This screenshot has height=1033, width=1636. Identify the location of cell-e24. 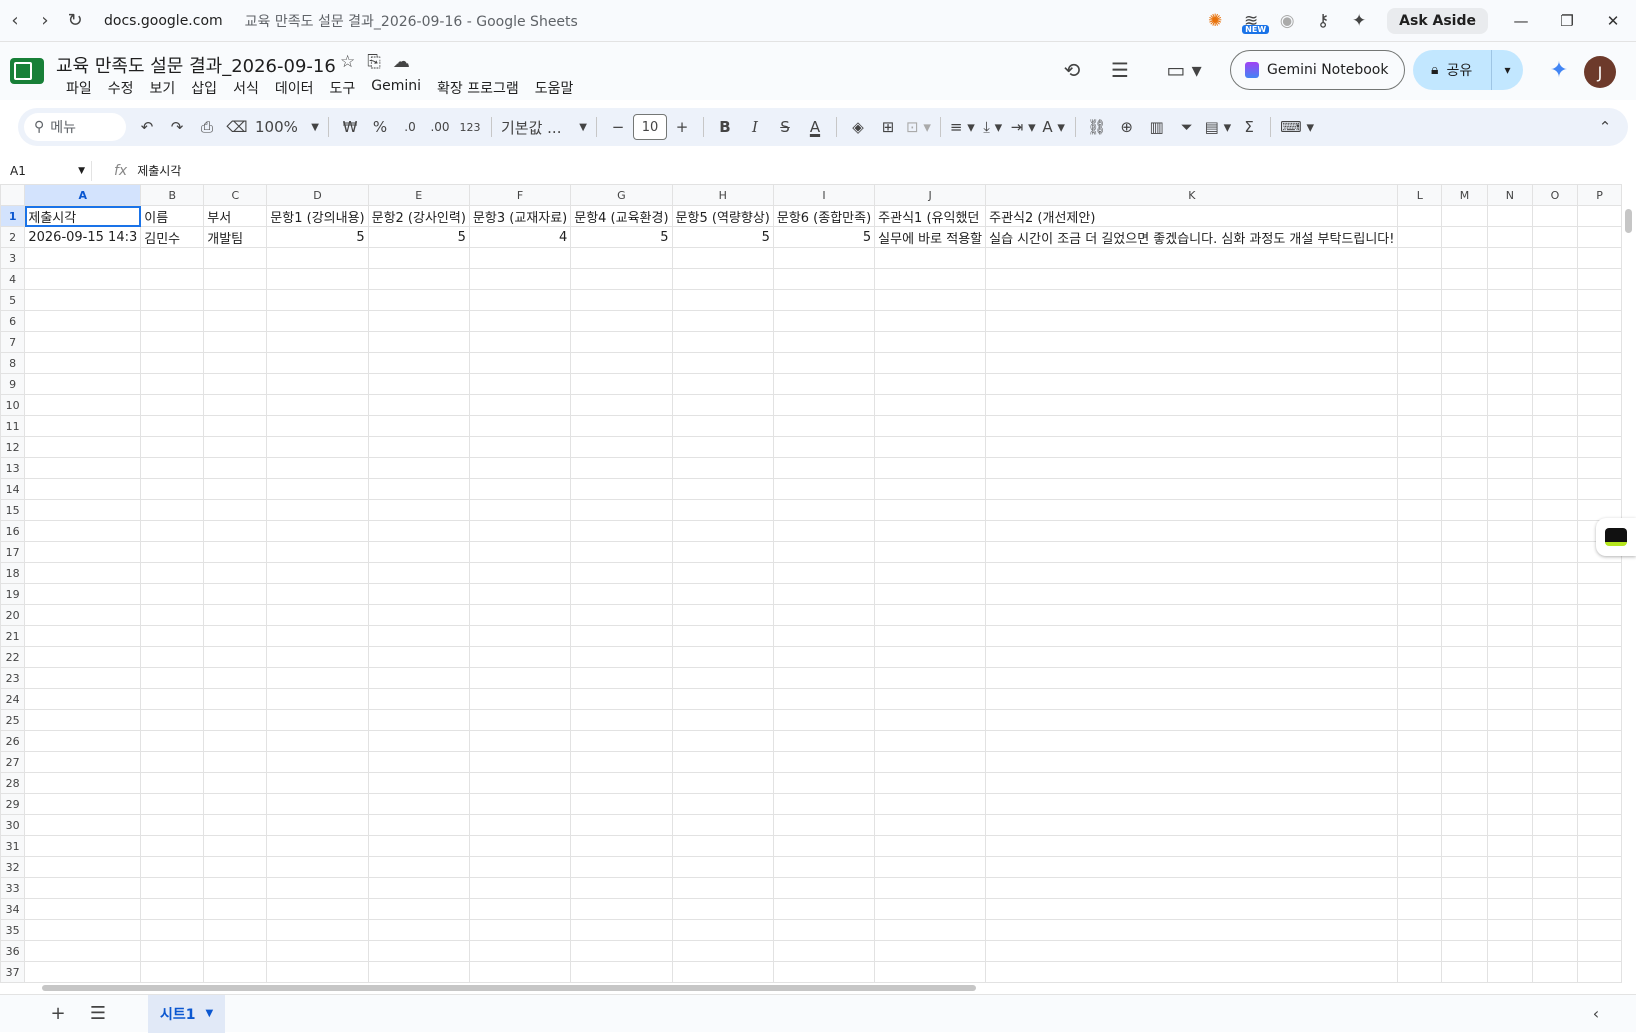
(418, 699).